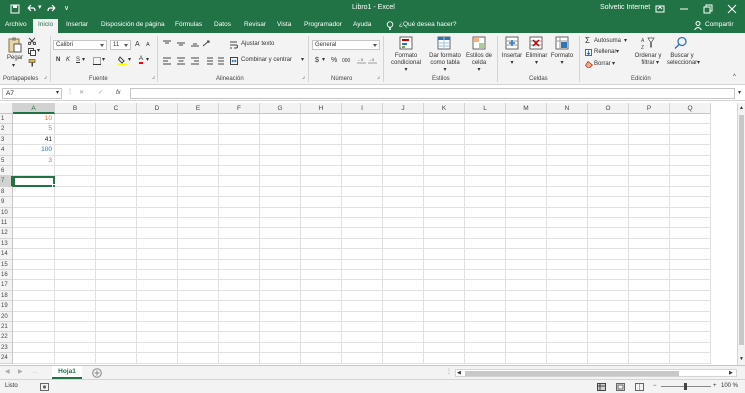 The image size is (745, 393). What do you see at coordinates (280, 285) in the screenshot?
I see `cell-g17` at bounding box center [280, 285].